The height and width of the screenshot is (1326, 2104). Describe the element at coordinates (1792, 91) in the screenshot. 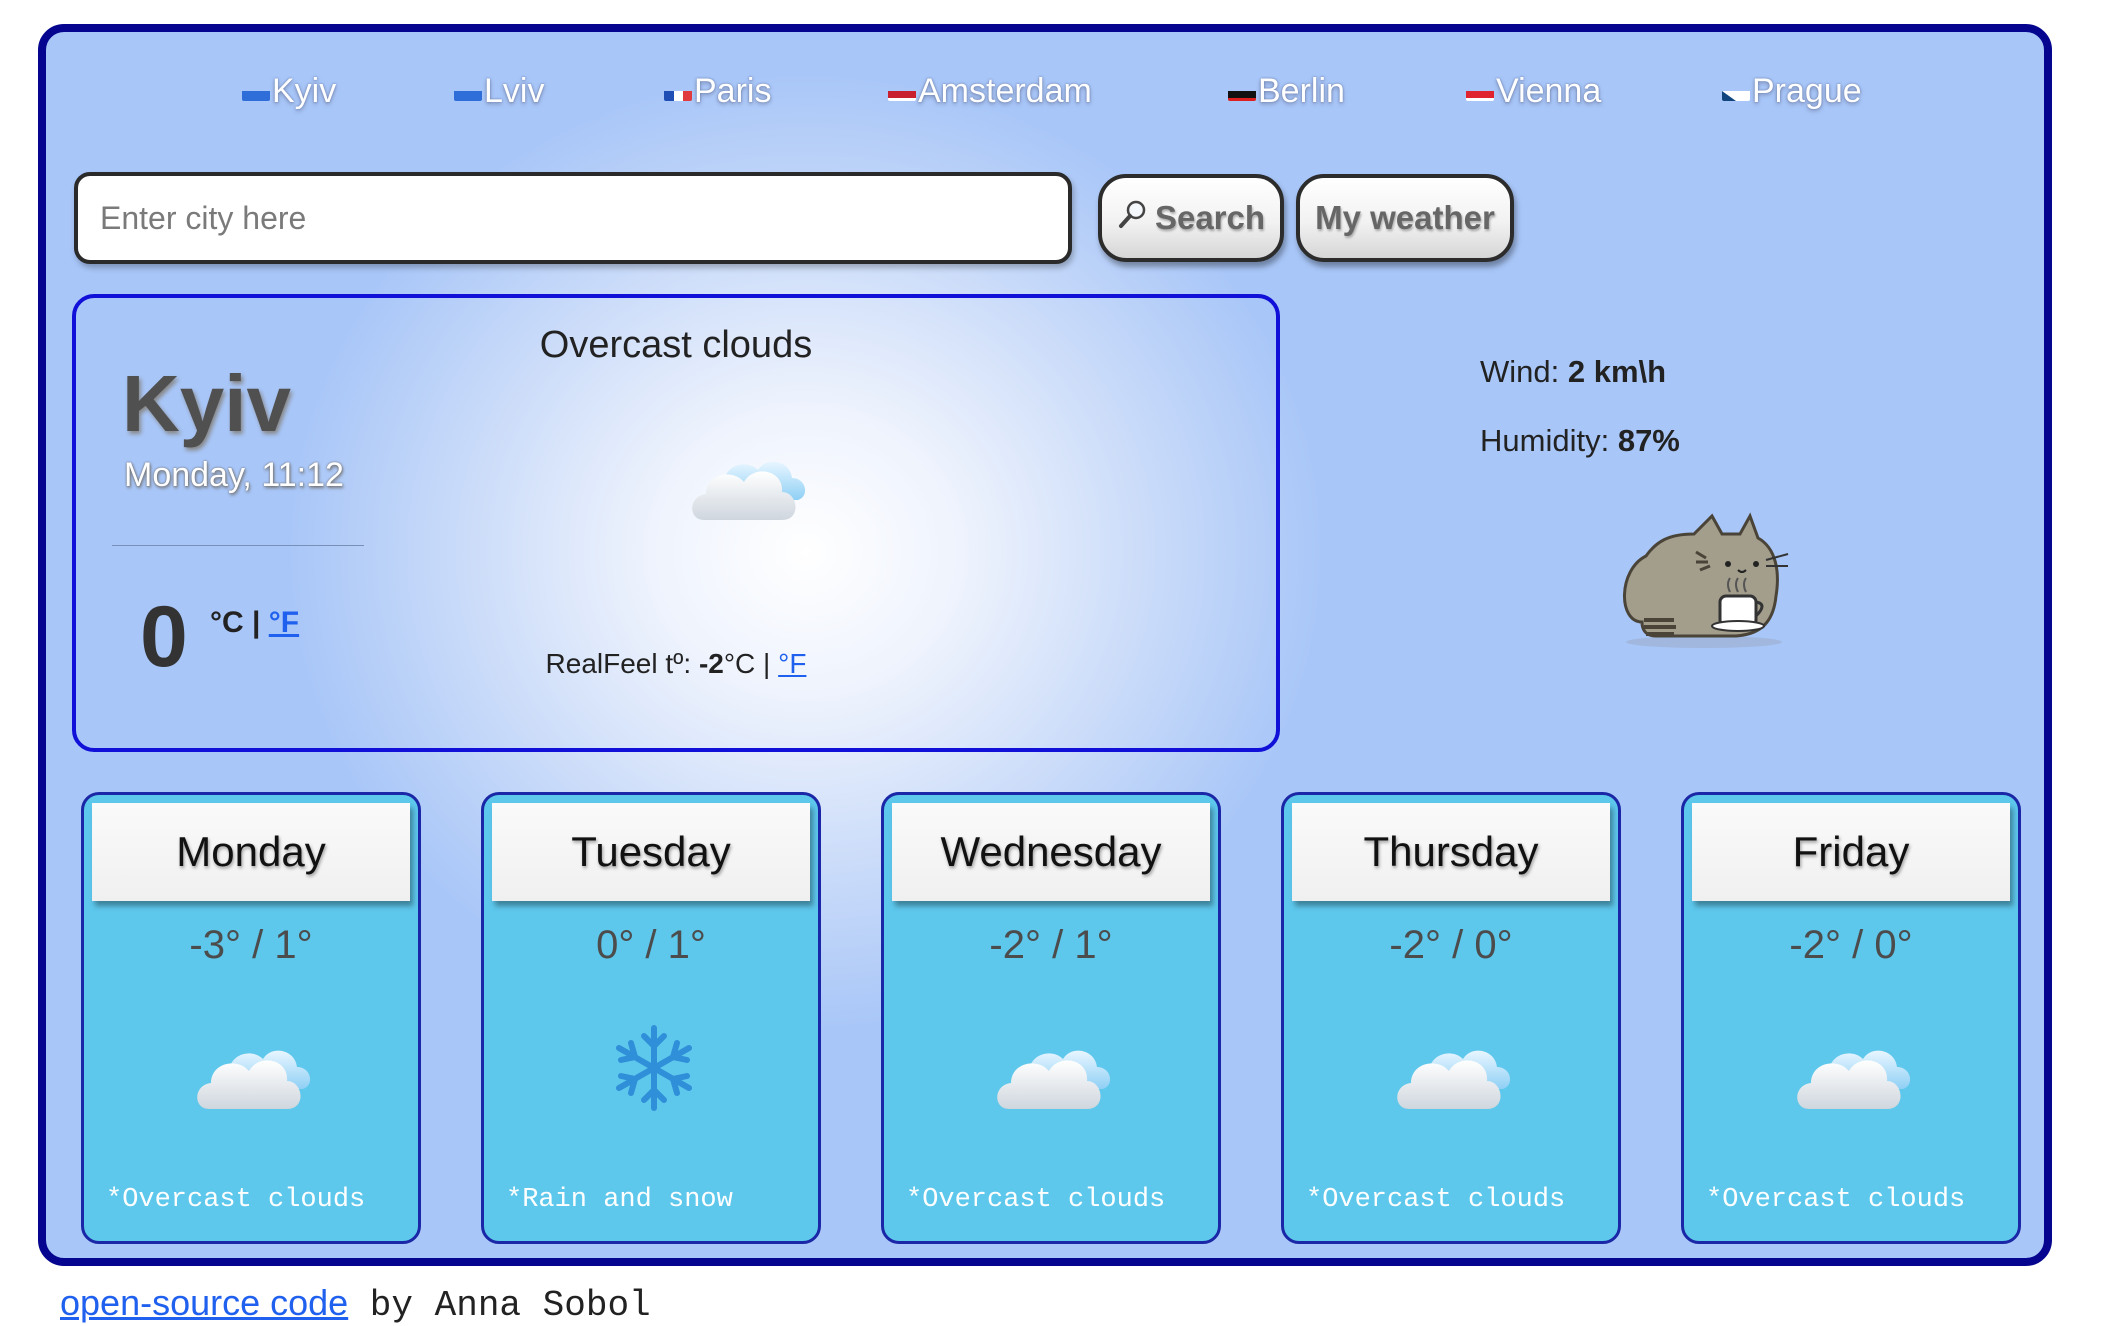

I see `city-link-prague: Prague` at that location.